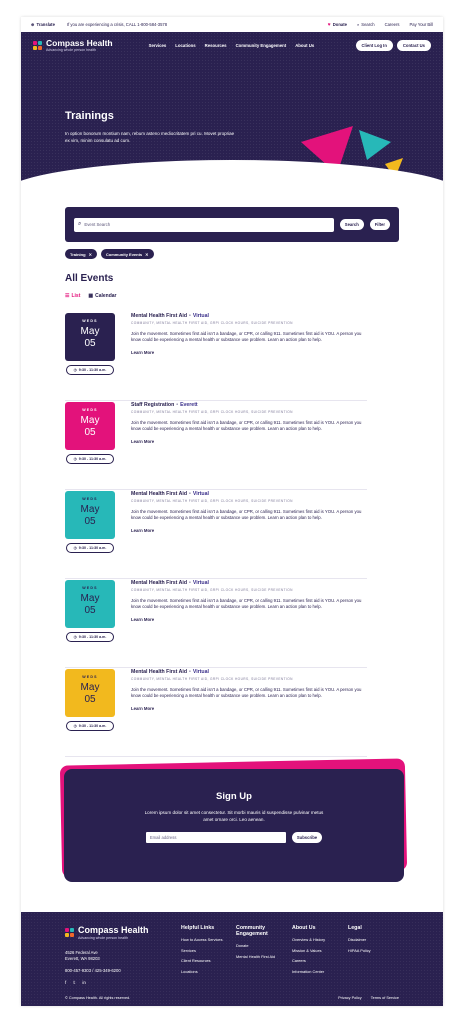 The image size is (464, 1024). What do you see at coordinates (72, 296) in the screenshot?
I see `list-view-button: ☰ List` at bounding box center [72, 296].